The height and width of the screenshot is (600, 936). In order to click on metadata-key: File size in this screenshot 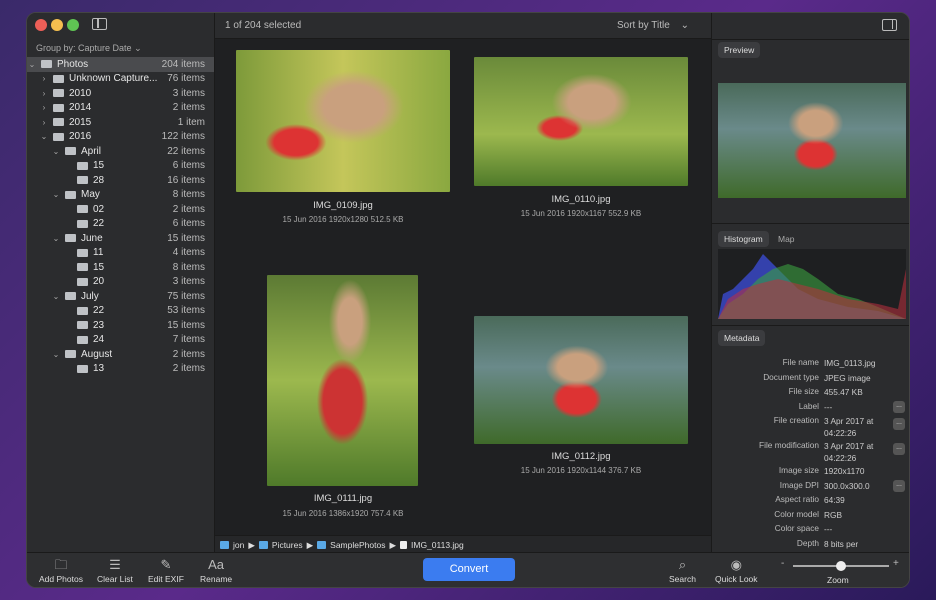, I will do `click(803, 391)`.